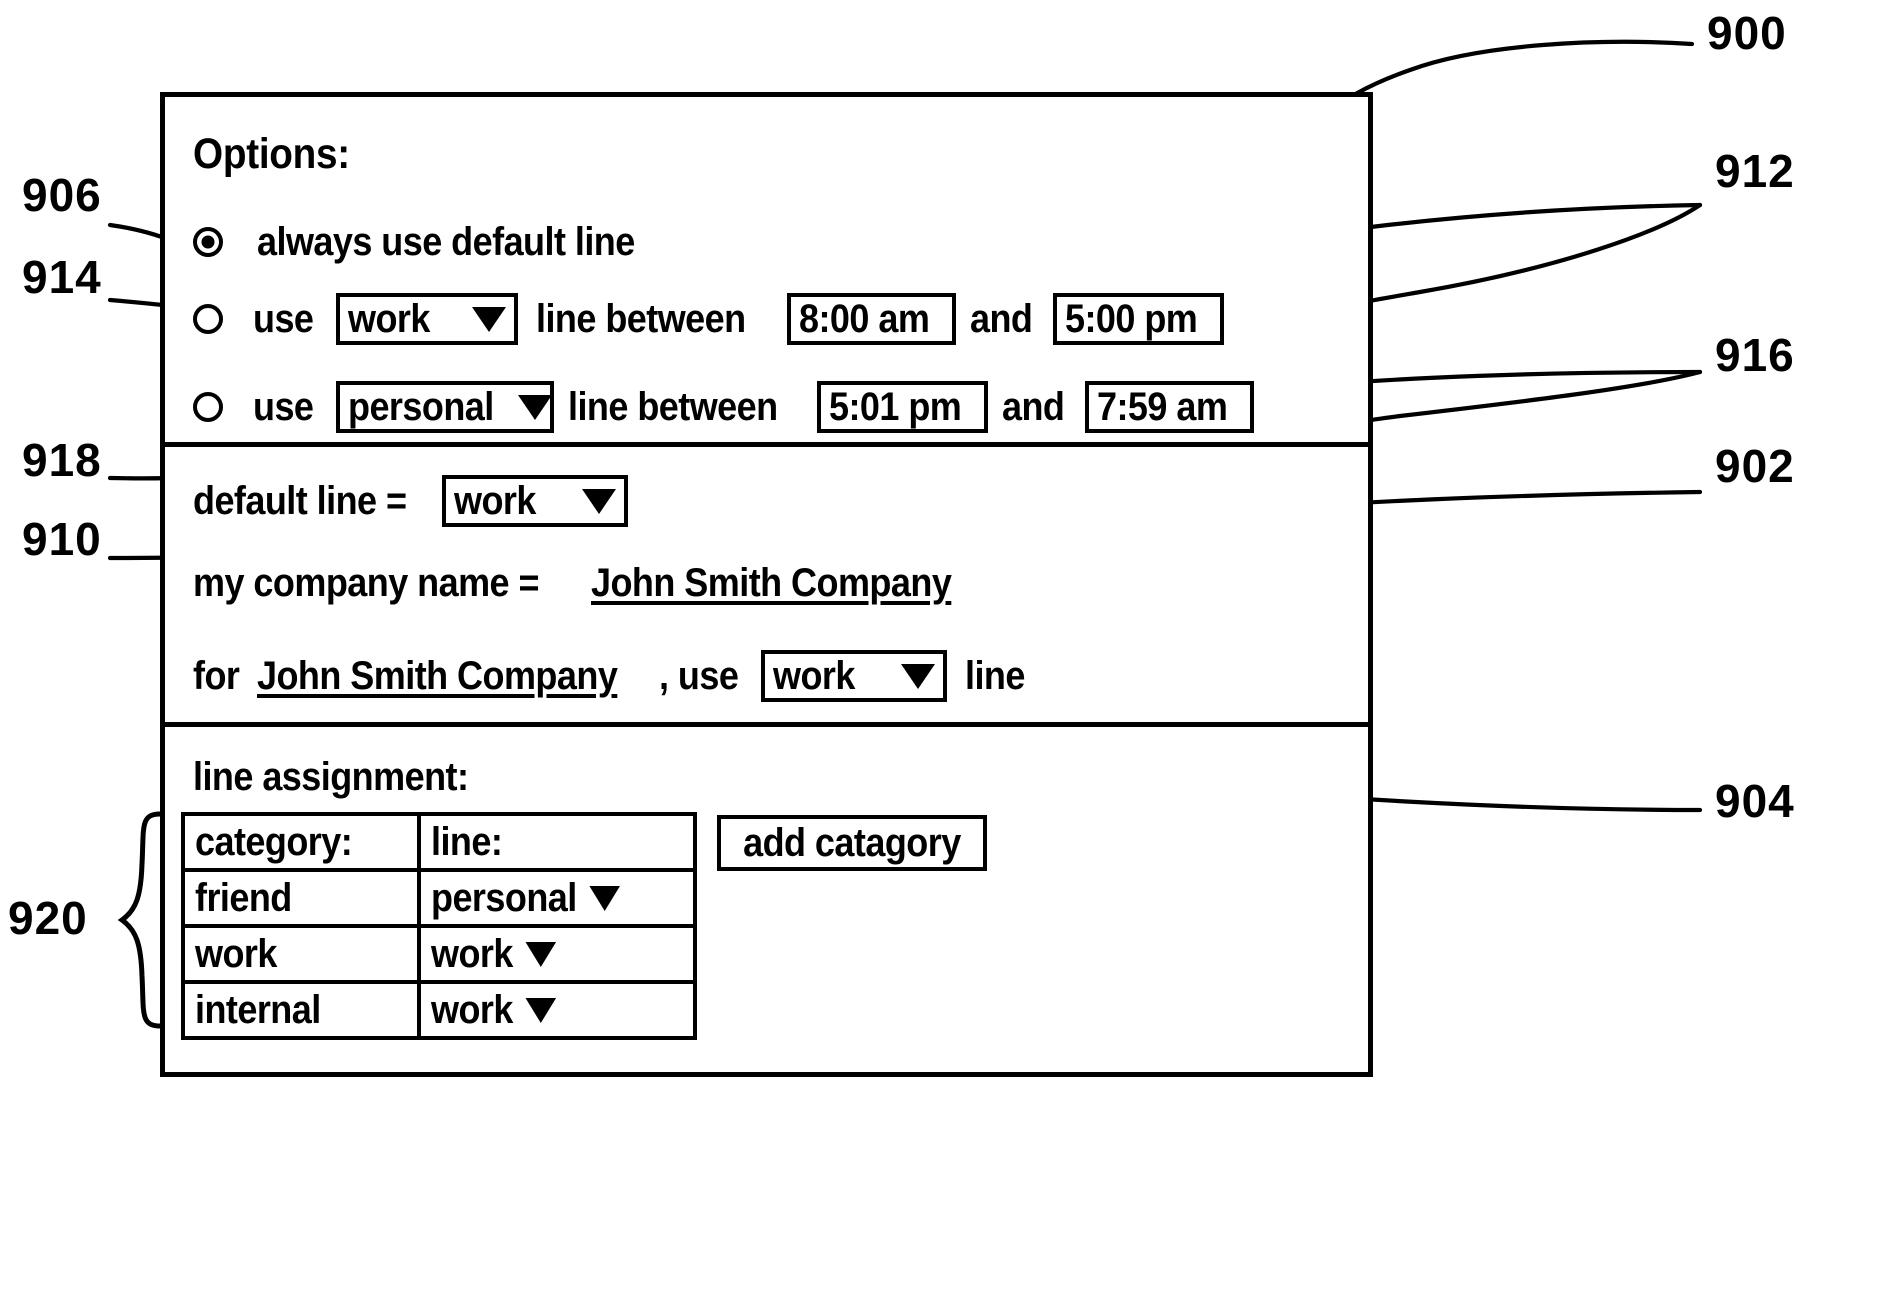 This screenshot has height=1303, width=1888. Describe the element at coordinates (698, 676) in the screenshot. I see `company-rule-mid: , use` at that location.